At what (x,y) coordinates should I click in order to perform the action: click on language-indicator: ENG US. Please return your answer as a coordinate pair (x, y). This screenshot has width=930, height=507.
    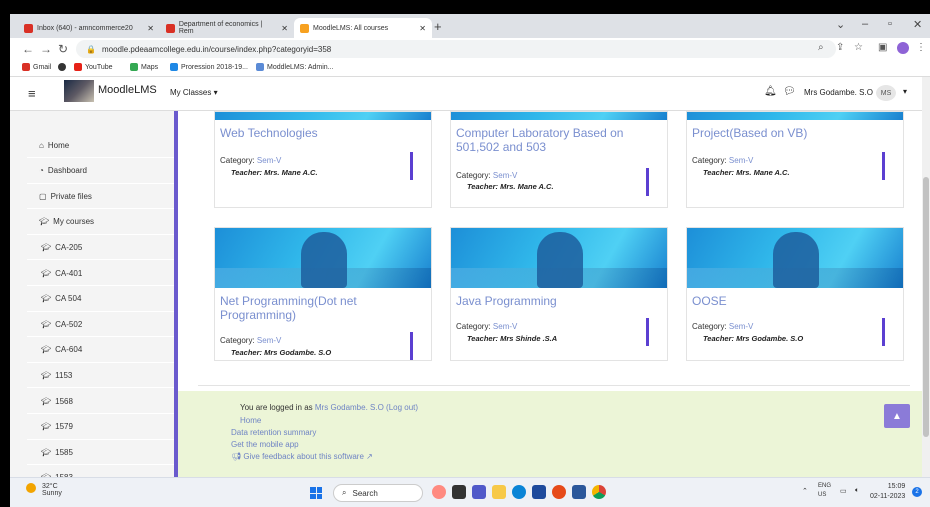
    Looking at the image, I should click on (824, 491).